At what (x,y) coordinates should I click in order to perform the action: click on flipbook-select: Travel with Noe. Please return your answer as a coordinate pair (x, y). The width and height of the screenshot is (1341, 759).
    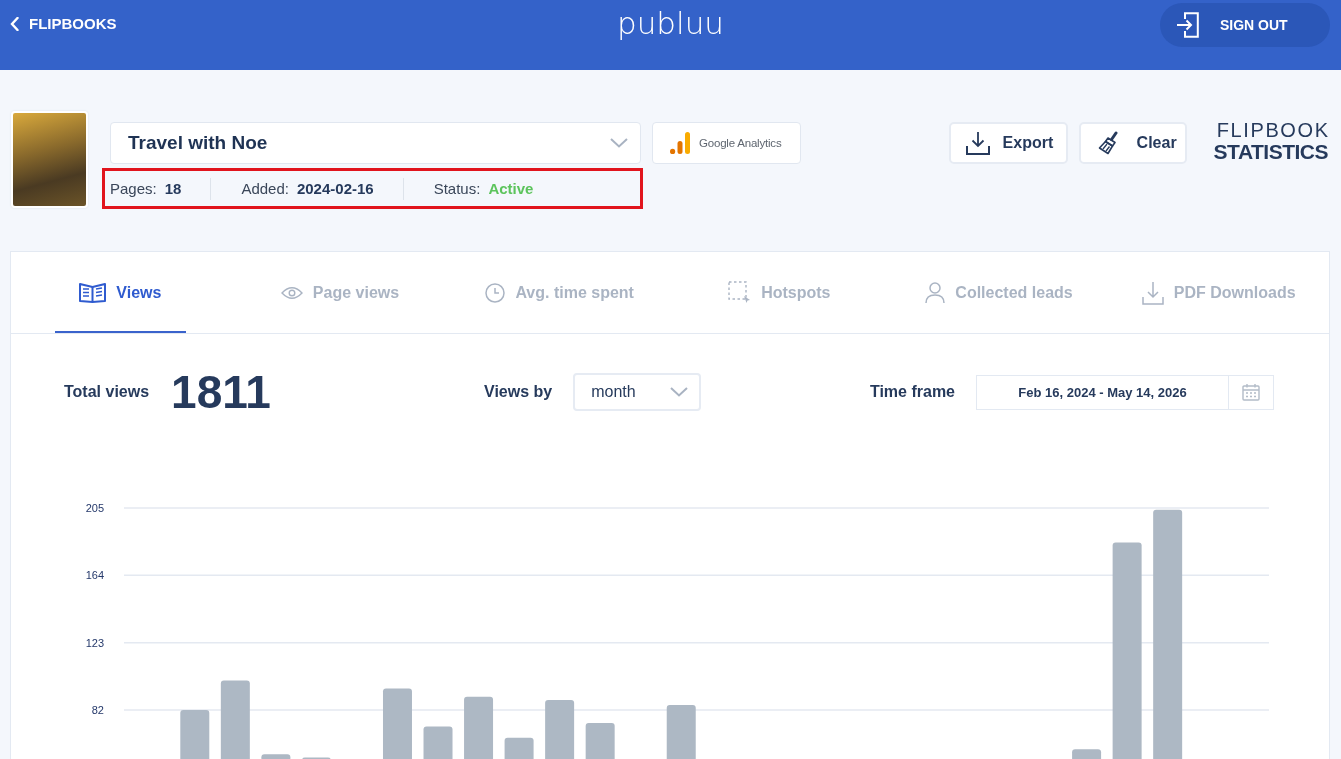
    Looking at the image, I should click on (375, 143).